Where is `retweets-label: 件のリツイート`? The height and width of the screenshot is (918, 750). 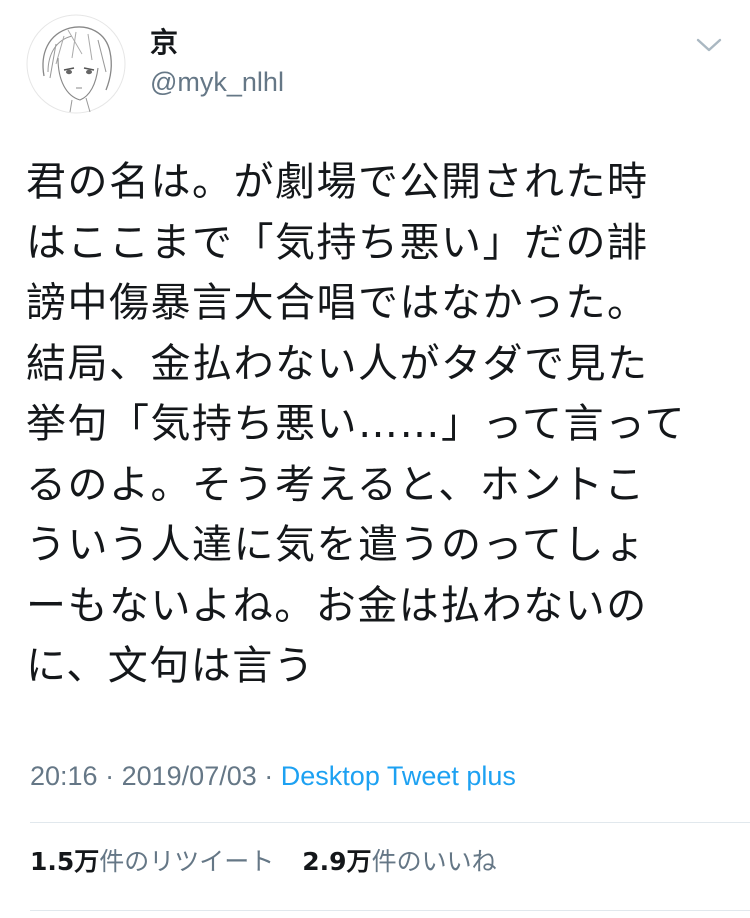
retweets-label: 件のリツイート is located at coordinates (187, 861).